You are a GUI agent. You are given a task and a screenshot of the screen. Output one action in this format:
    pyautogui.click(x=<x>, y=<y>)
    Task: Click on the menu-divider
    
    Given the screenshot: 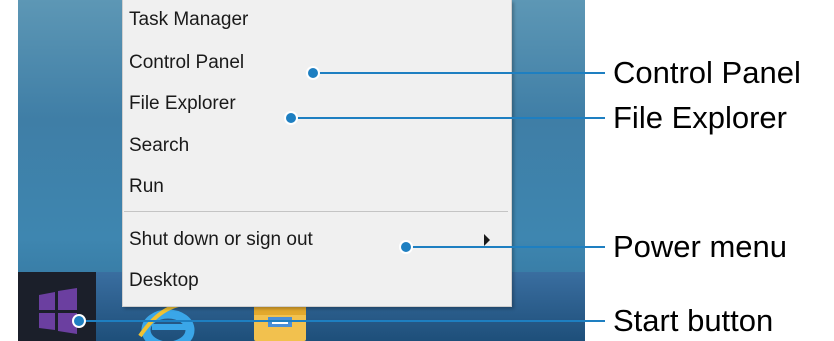 What is the action you would take?
    pyautogui.click(x=316, y=211)
    